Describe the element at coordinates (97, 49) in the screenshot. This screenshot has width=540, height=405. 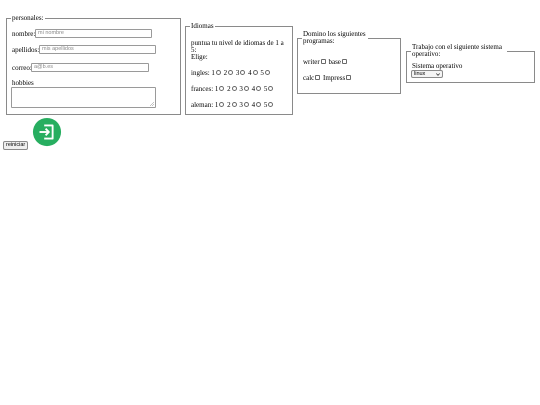
I see `apellidos-input: mis apellidos` at that location.